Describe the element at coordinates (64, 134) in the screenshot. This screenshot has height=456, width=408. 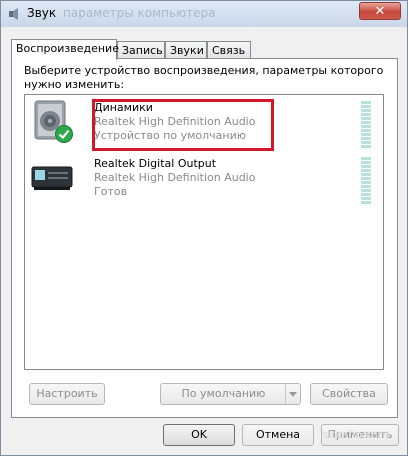
I see `default-check-icon` at that location.